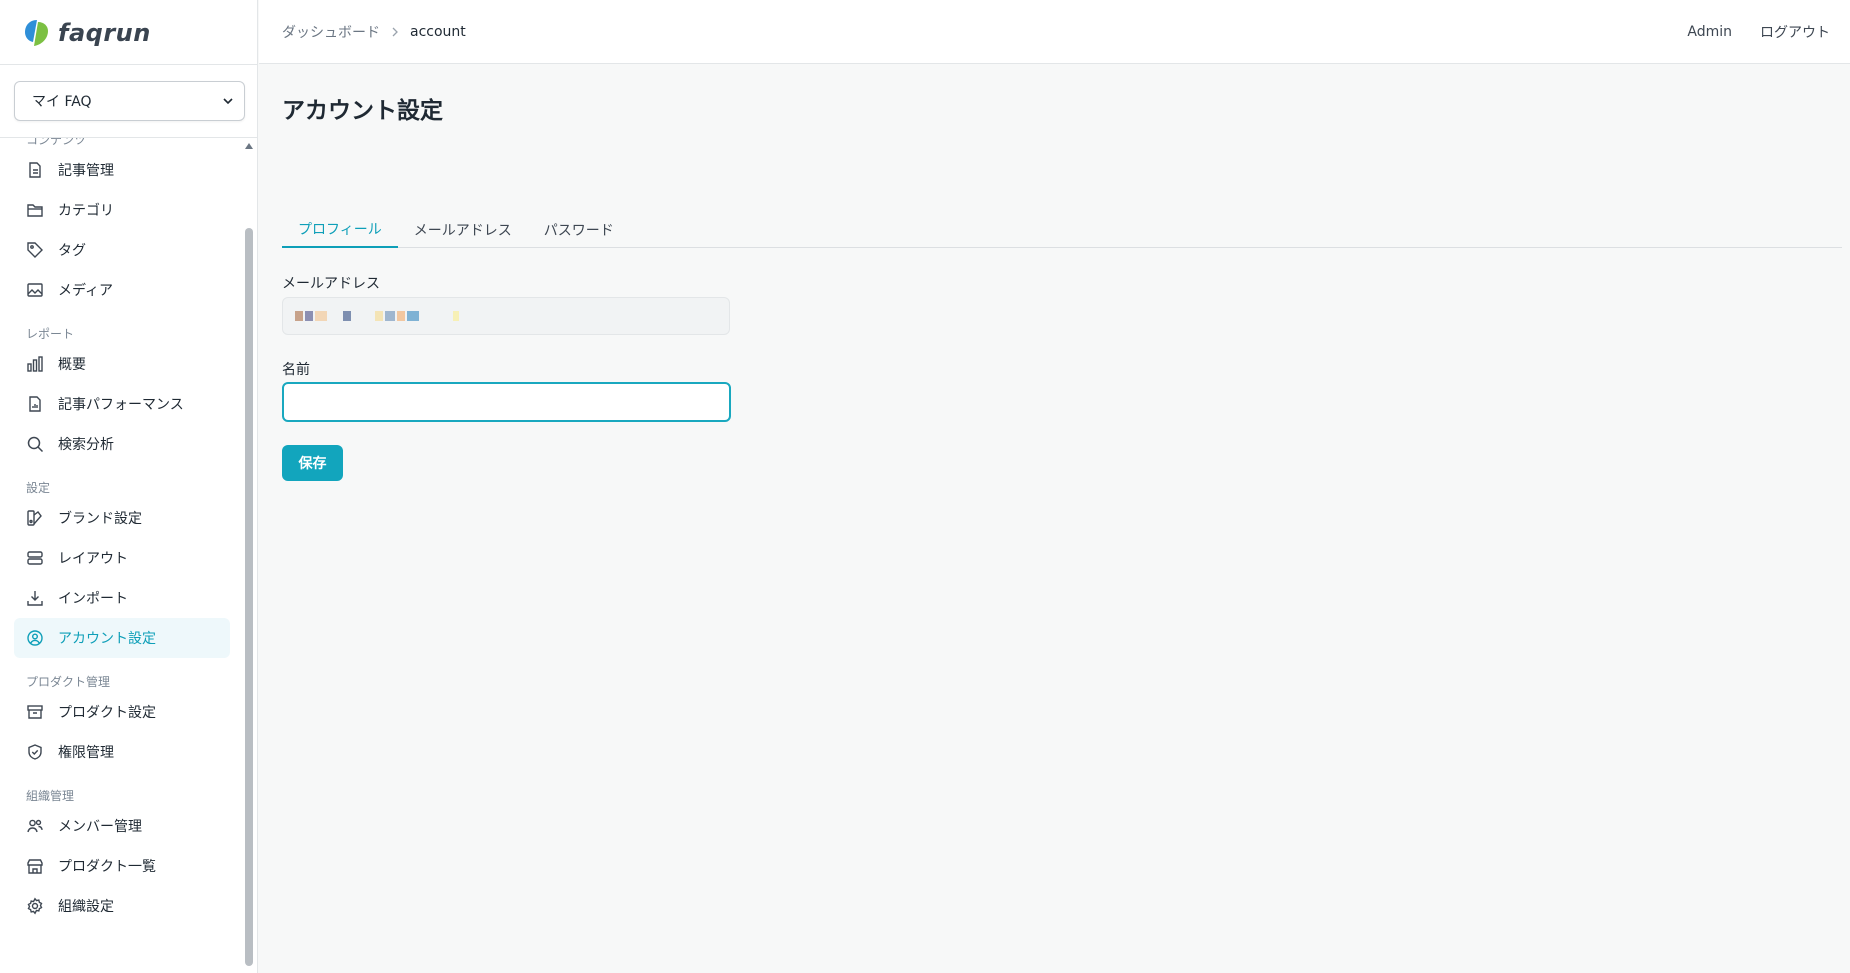  Describe the element at coordinates (249, 146) in the screenshot. I see `scroll-up-arrow-icon` at that location.